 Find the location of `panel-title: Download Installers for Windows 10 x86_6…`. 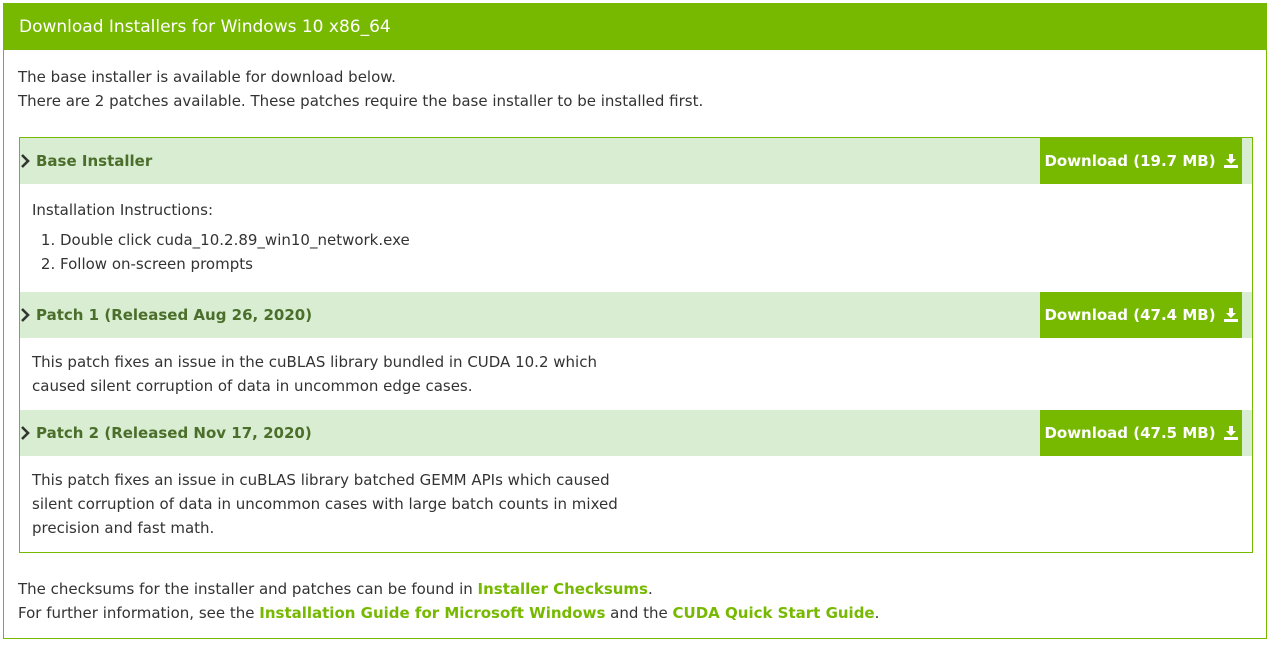

panel-title: Download Installers for Windows 10 x86_6… is located at coordinates (635, 27).